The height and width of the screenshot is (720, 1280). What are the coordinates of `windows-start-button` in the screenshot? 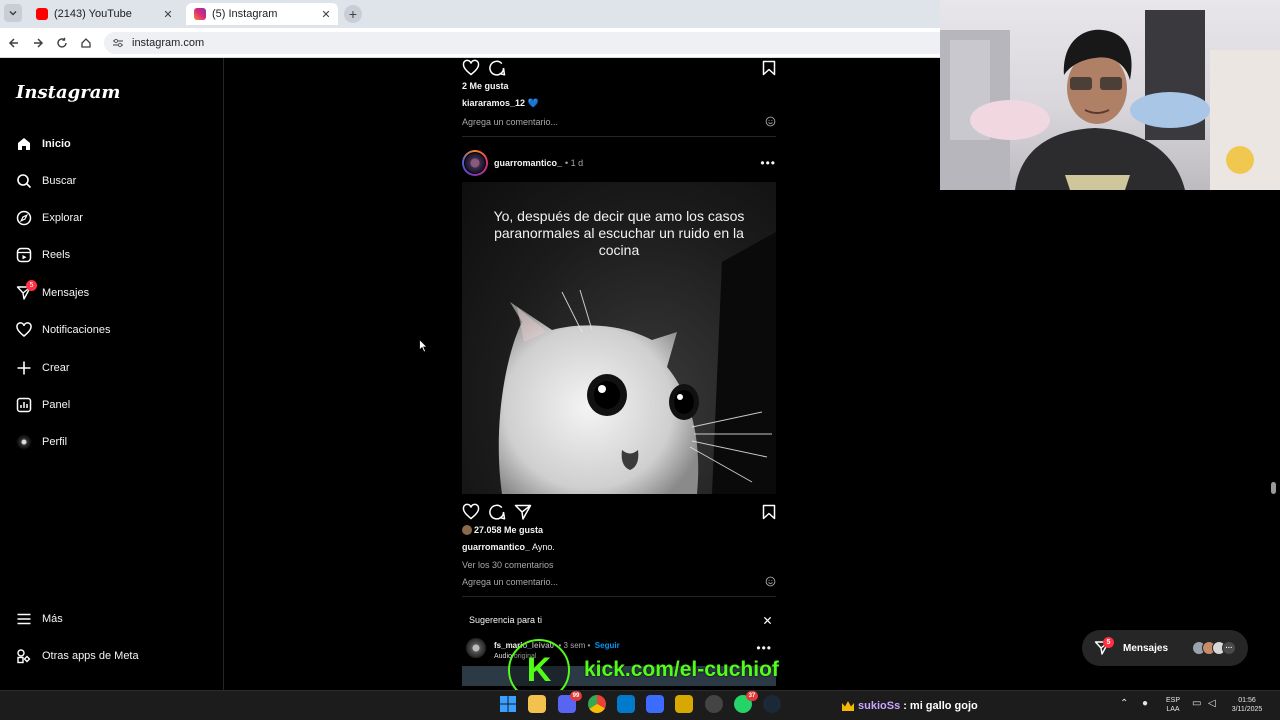 It's located at (508, 704).